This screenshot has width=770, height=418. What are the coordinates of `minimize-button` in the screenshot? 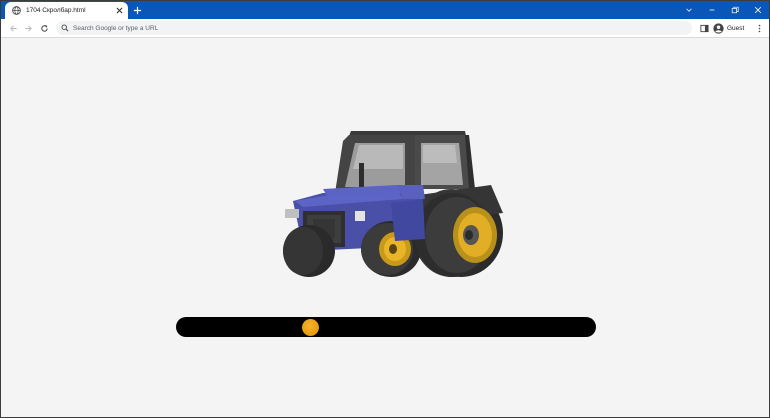 It's located at (712, 9).